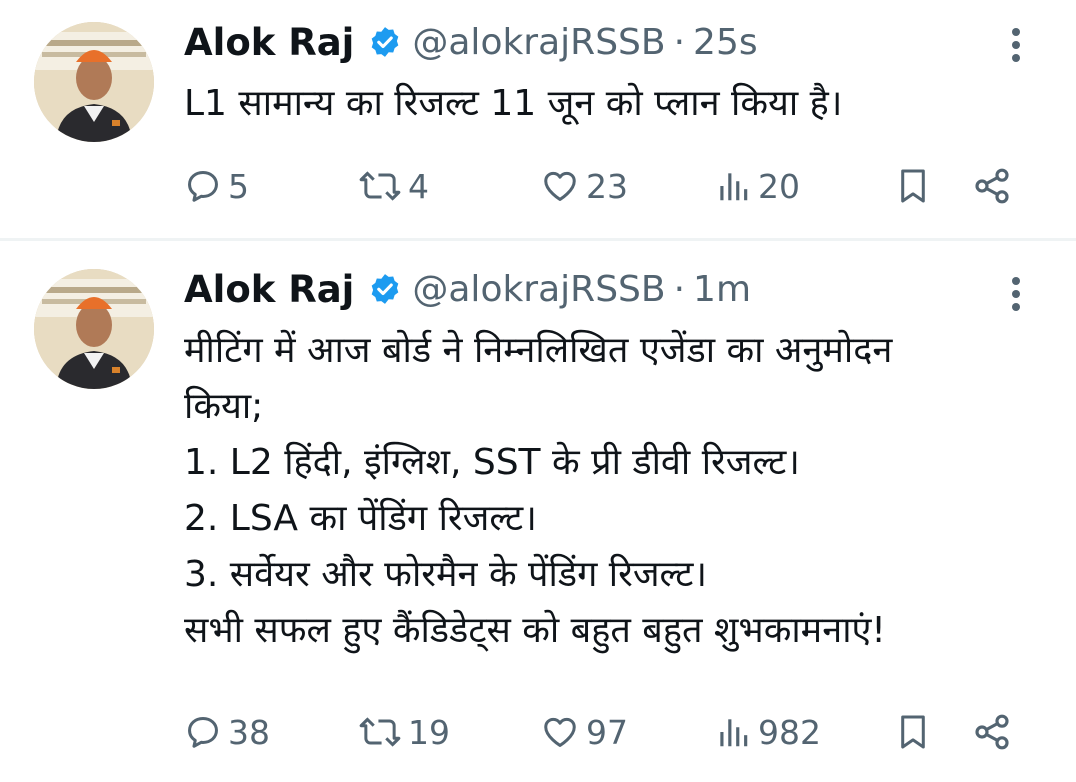 The height and width of the screenshot is (782, 1076). I want to click on like-button: 97, so click(584, 732).